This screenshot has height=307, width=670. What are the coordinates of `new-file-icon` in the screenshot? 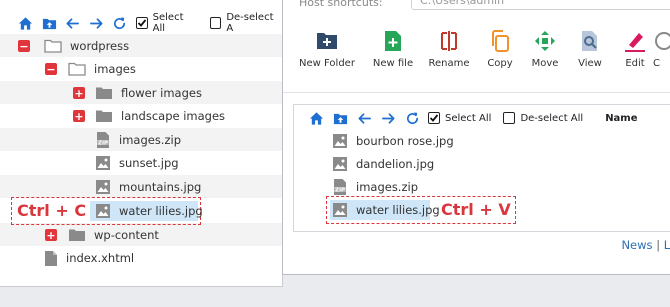 It's located at (393, 41).